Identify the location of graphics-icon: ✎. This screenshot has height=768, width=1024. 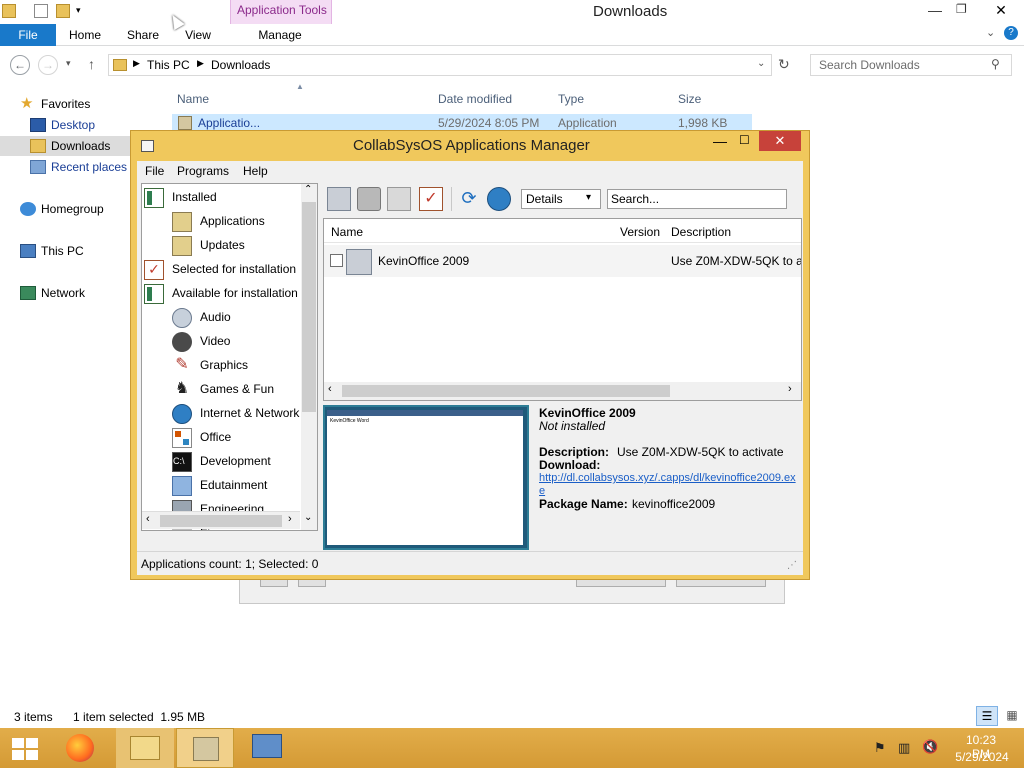
(182, 364).